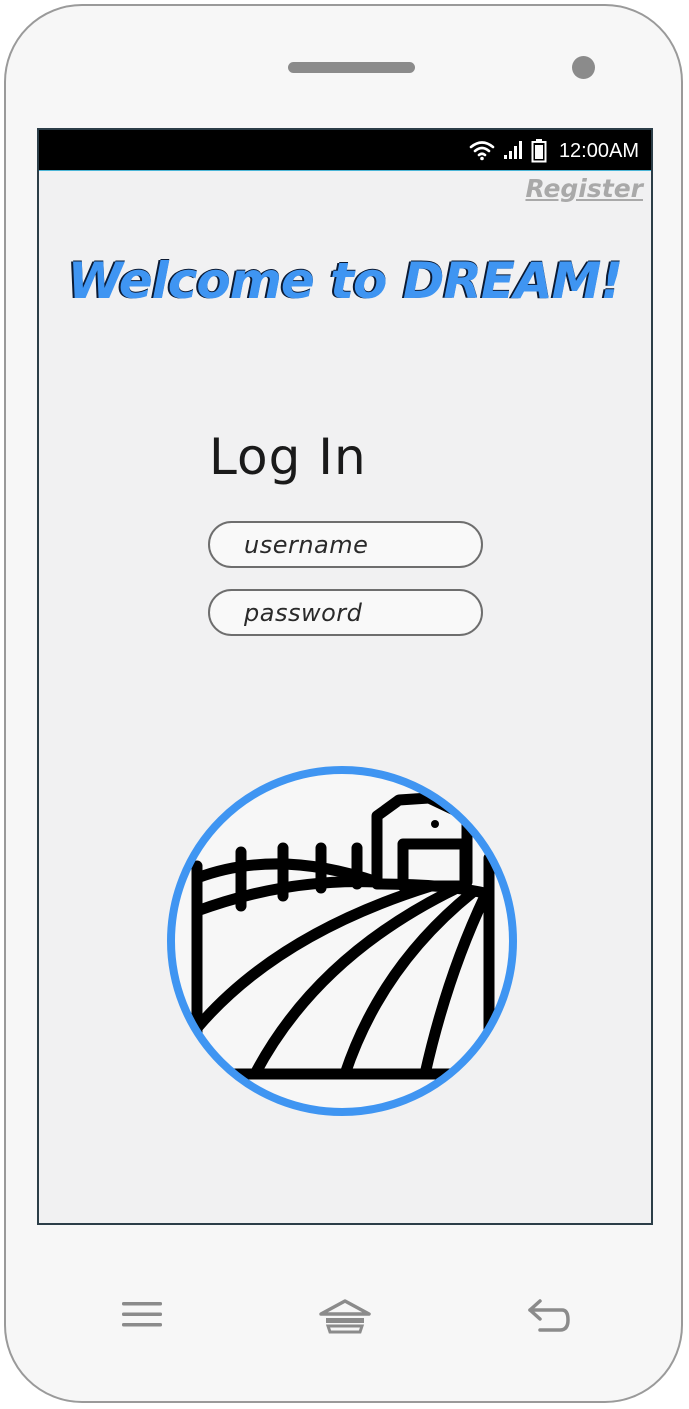  I want to click on signal-icon, so click(513, 150).